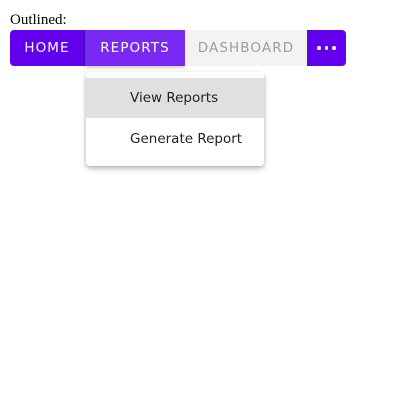 The width and height of the screenshot is (420, 420). What do you see at coordinates (47, 48) in the screenshot?
I see `home-button: HOME` at bounding box center [47, 48].